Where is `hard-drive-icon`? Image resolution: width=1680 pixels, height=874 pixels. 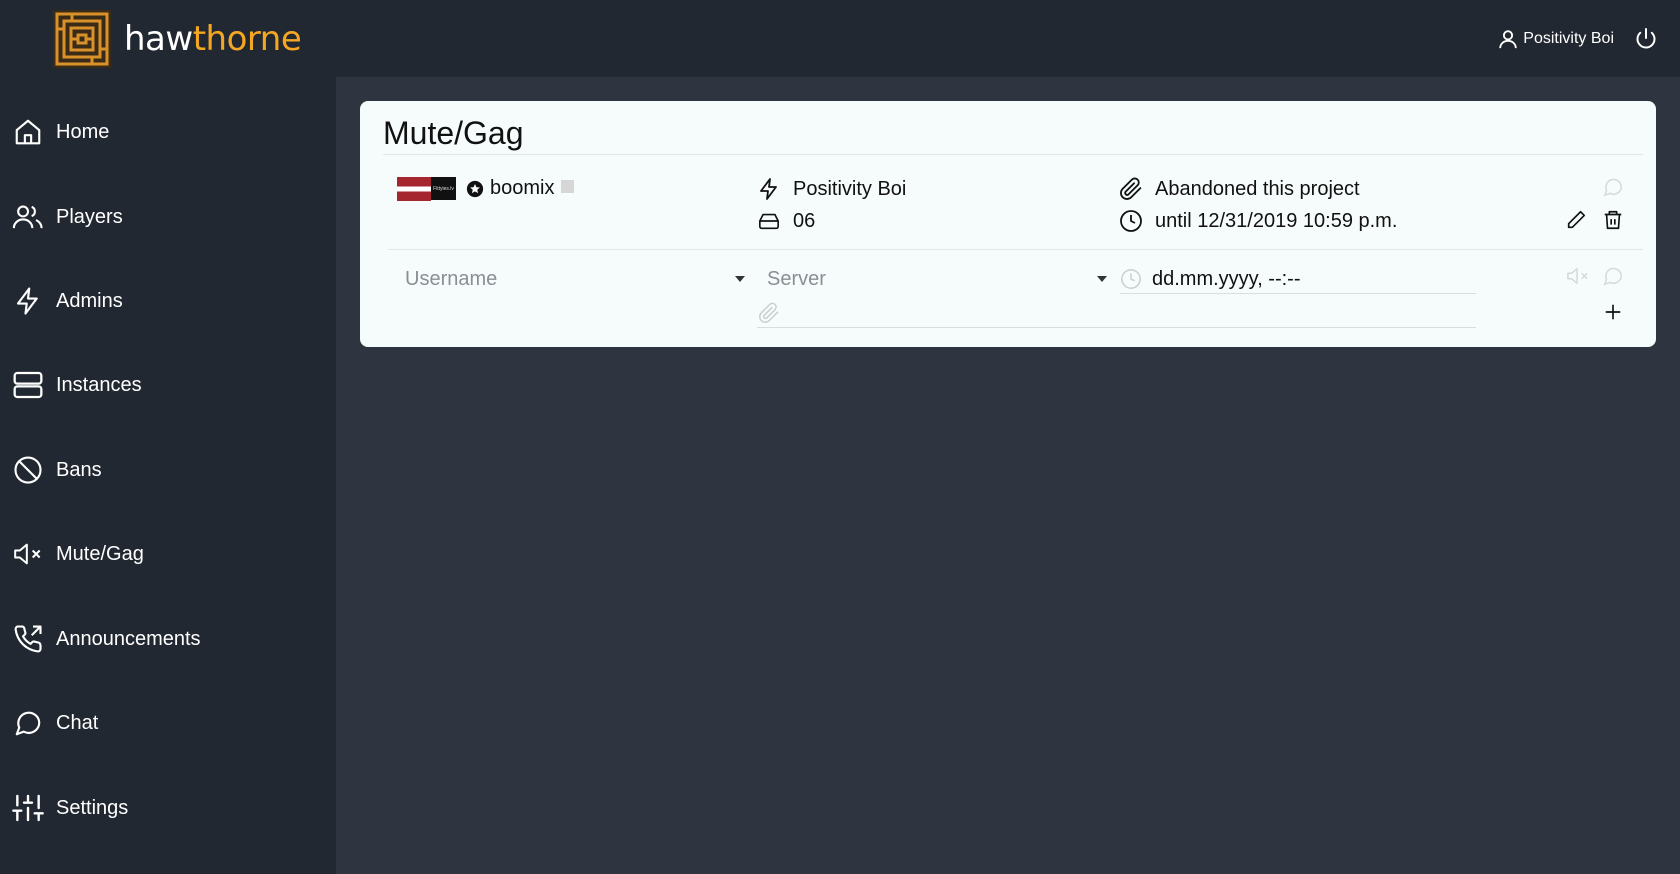
hard-drive-icon is located at coordinates (769, 221).